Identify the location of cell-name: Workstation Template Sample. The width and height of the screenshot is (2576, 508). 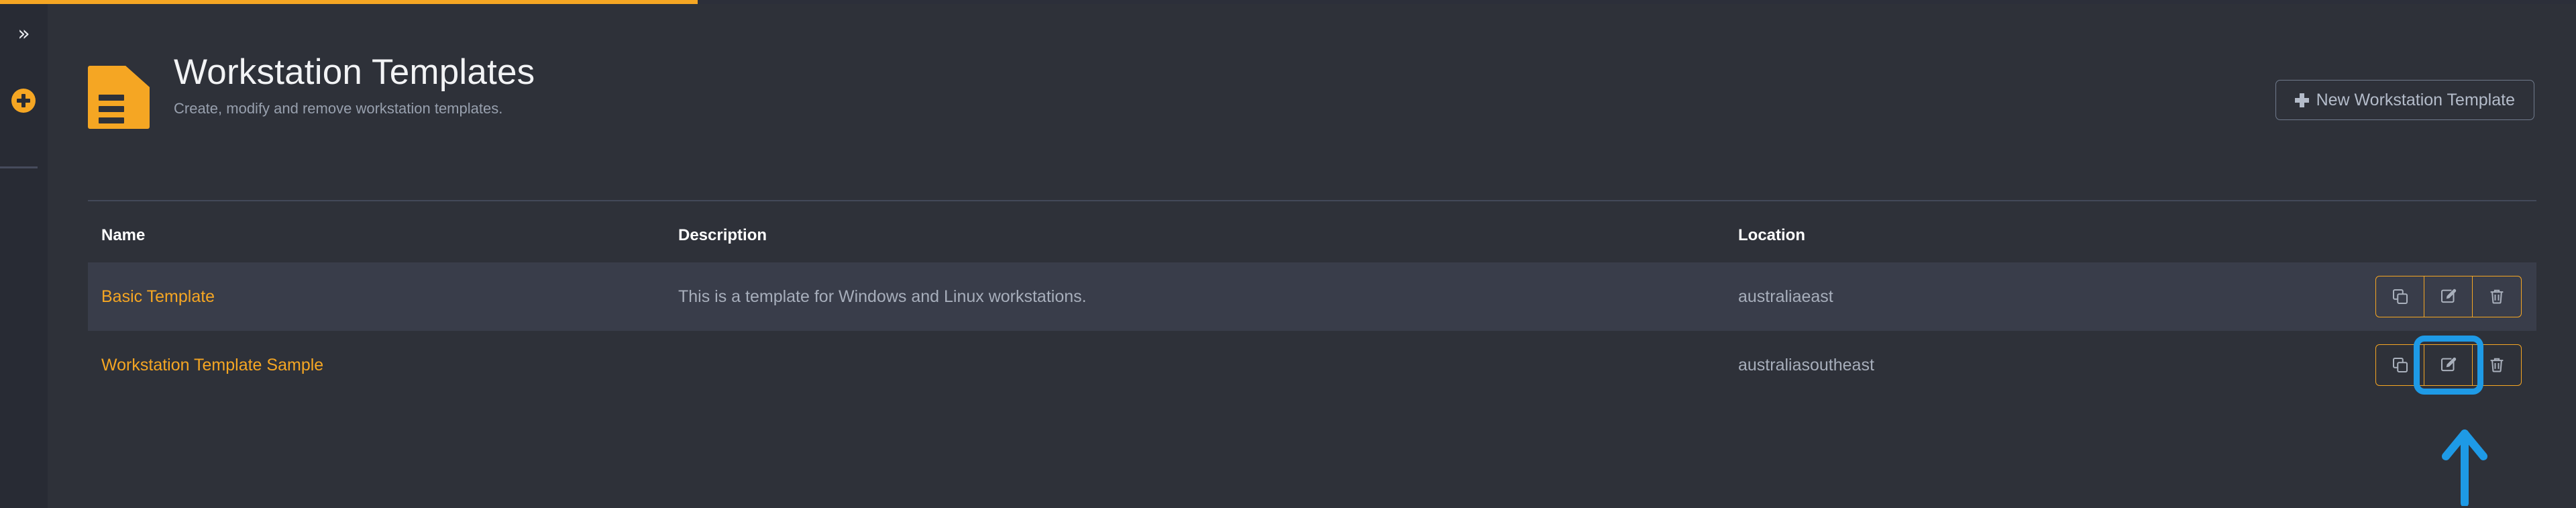
(383, 365).